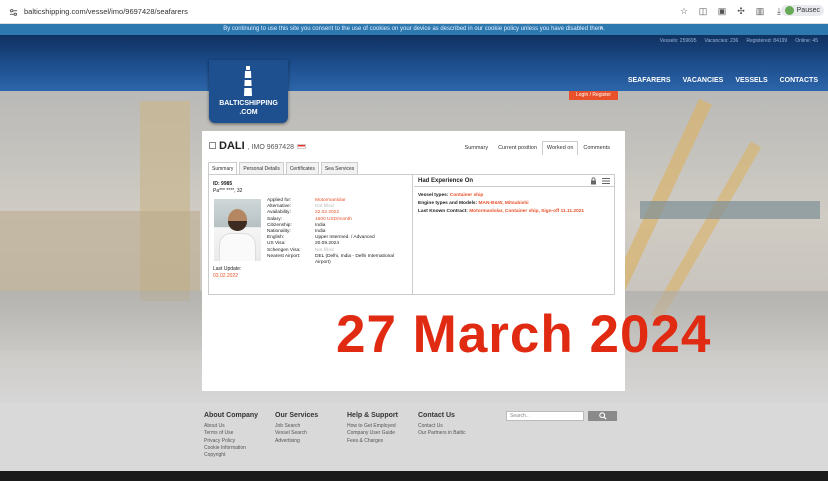 This screenshot has height=481, width=828. Describe the element at coordinates (596, 148) in the screenshot. I see `tab-comments: Comments` at that location.